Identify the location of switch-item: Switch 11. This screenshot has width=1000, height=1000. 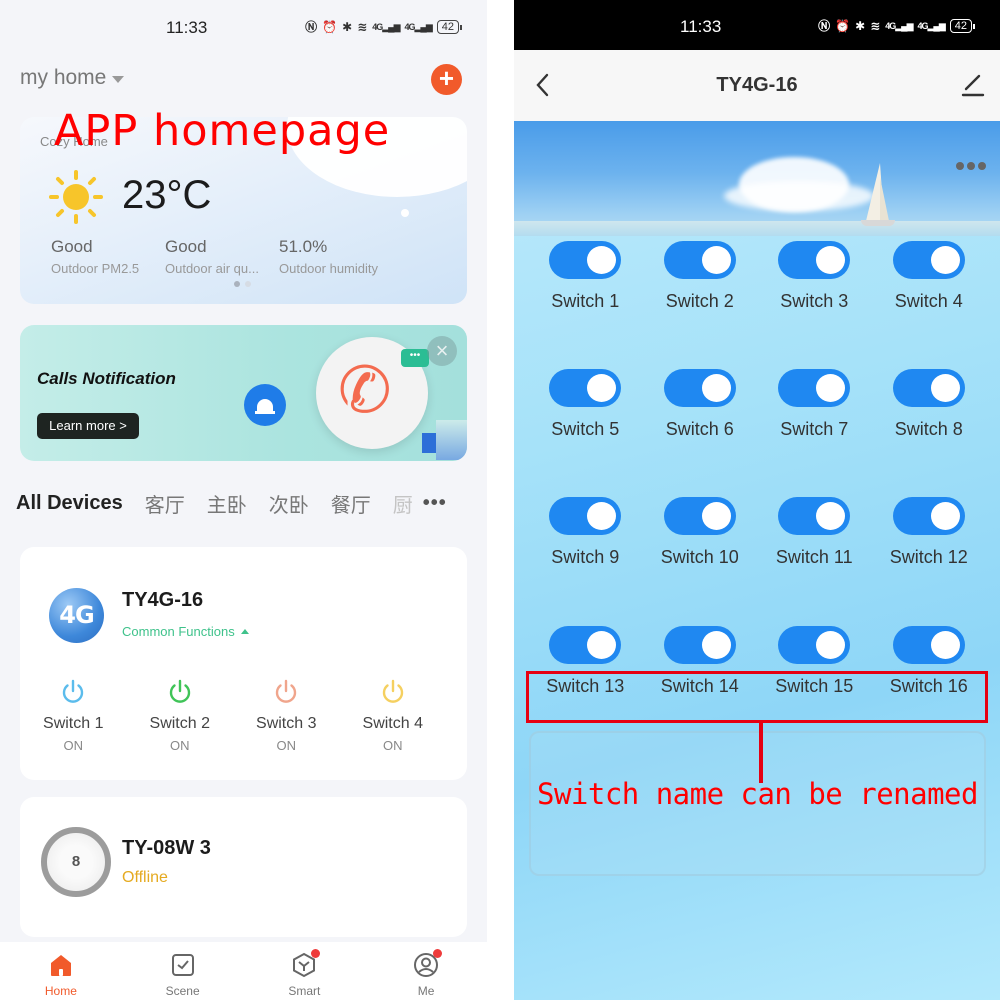
(814, 532).